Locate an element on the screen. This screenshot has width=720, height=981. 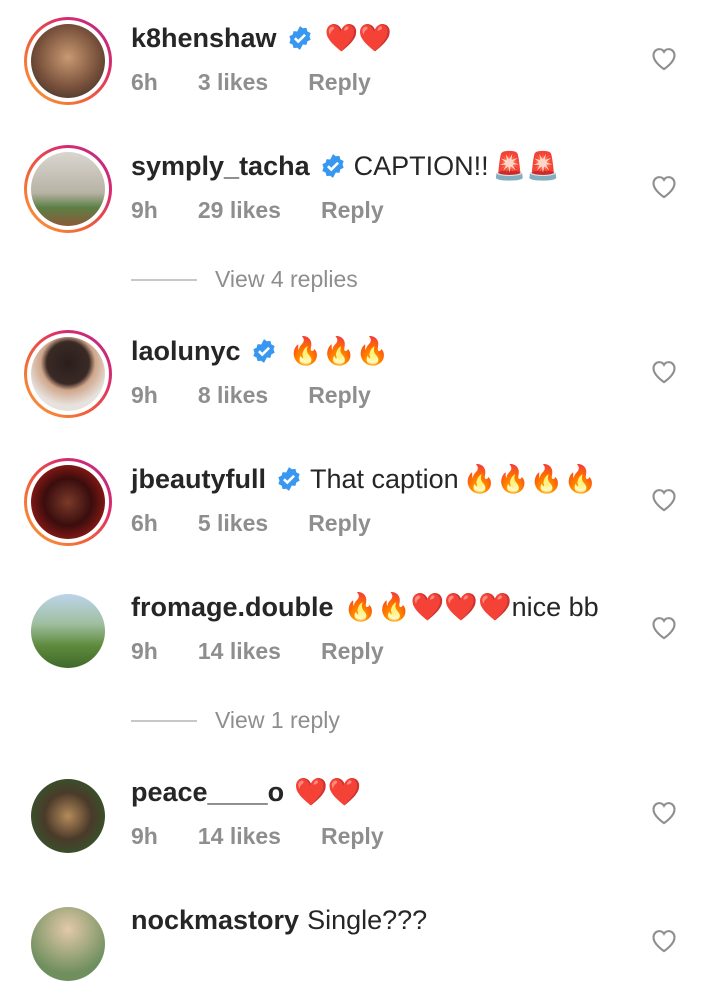
comment-emoji: 🔥🔥❤️❤️❤️ is located at coordinates (427, 607).